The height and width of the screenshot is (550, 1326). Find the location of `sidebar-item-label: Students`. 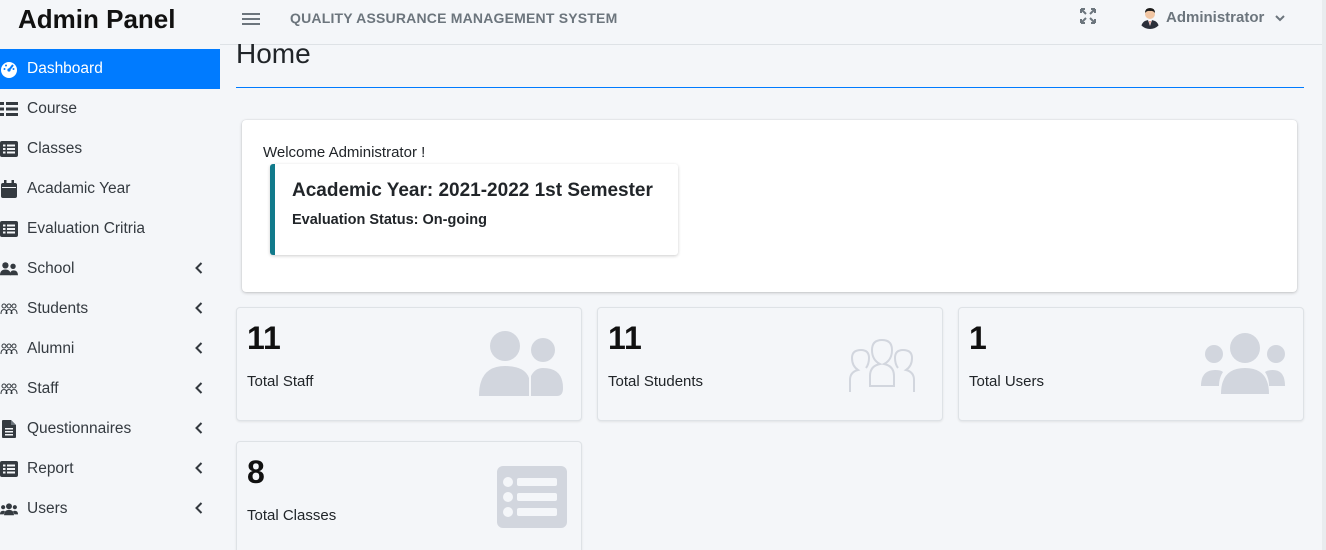

sidebar-item-label: Students is located at coordinates (58, 308).